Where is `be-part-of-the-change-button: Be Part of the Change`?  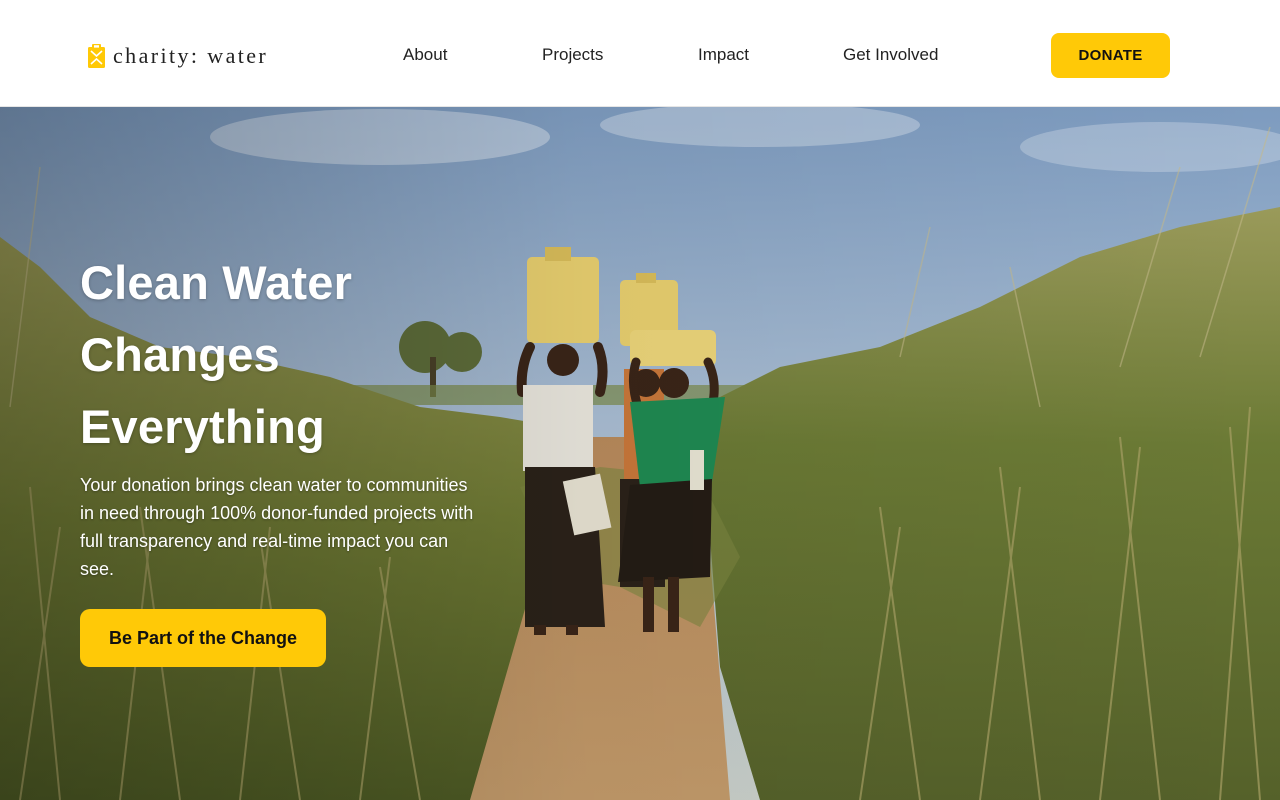 be-part-of-the-change-button: Be Part of the Change is located at coordinates (203, 638).